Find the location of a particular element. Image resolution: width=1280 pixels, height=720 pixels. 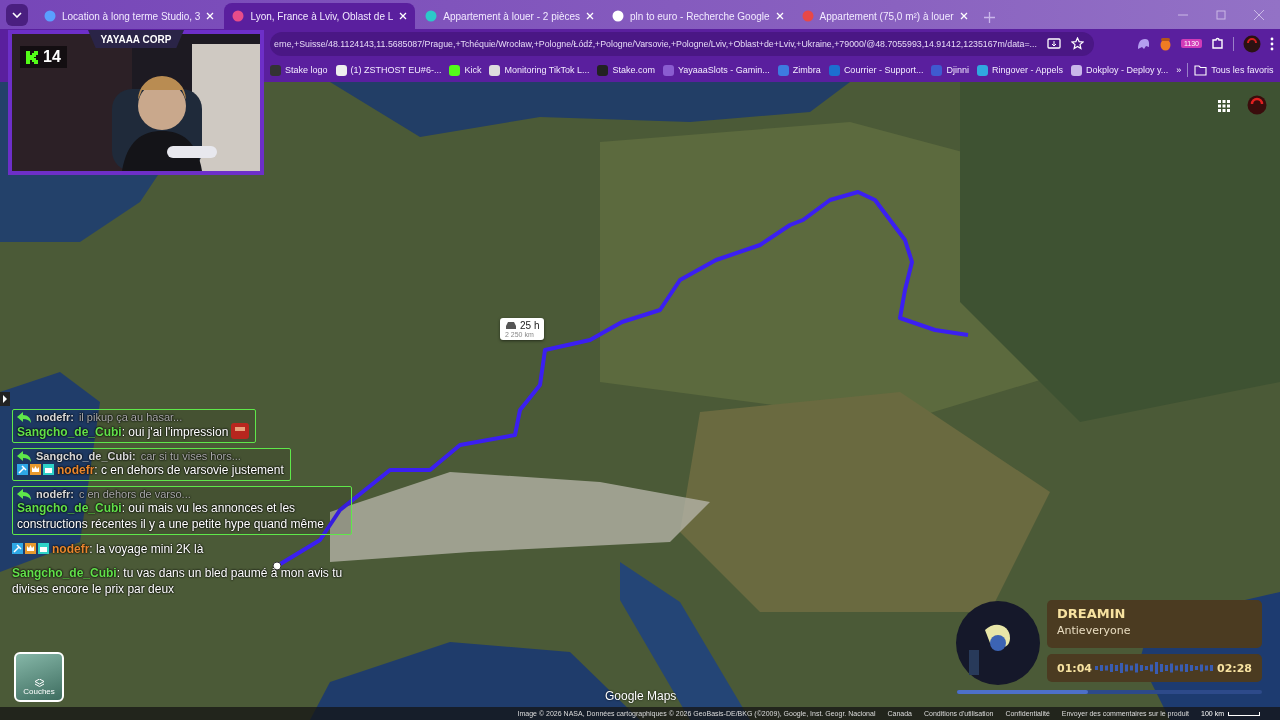

tab-title: Location à long terme Studio, 3 is located at coordinates (131, 16).